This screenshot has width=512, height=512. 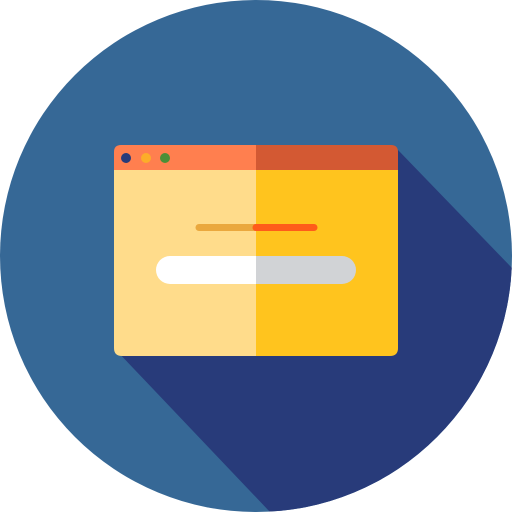 I want to click on window-dot-close, so click(x=126, y=158).